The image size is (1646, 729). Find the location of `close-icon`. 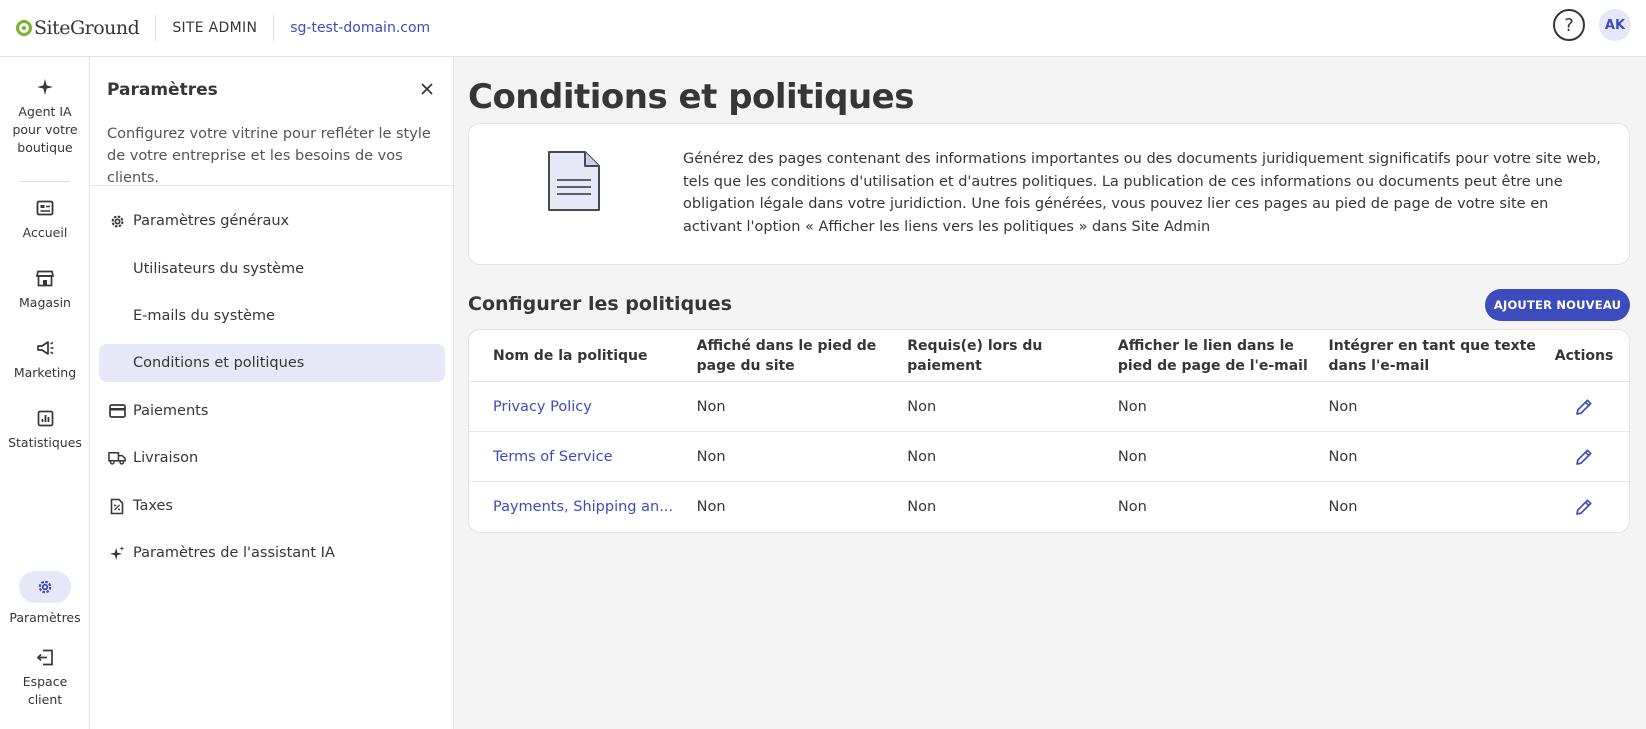

close-icon is located at coordinates (427, 89).